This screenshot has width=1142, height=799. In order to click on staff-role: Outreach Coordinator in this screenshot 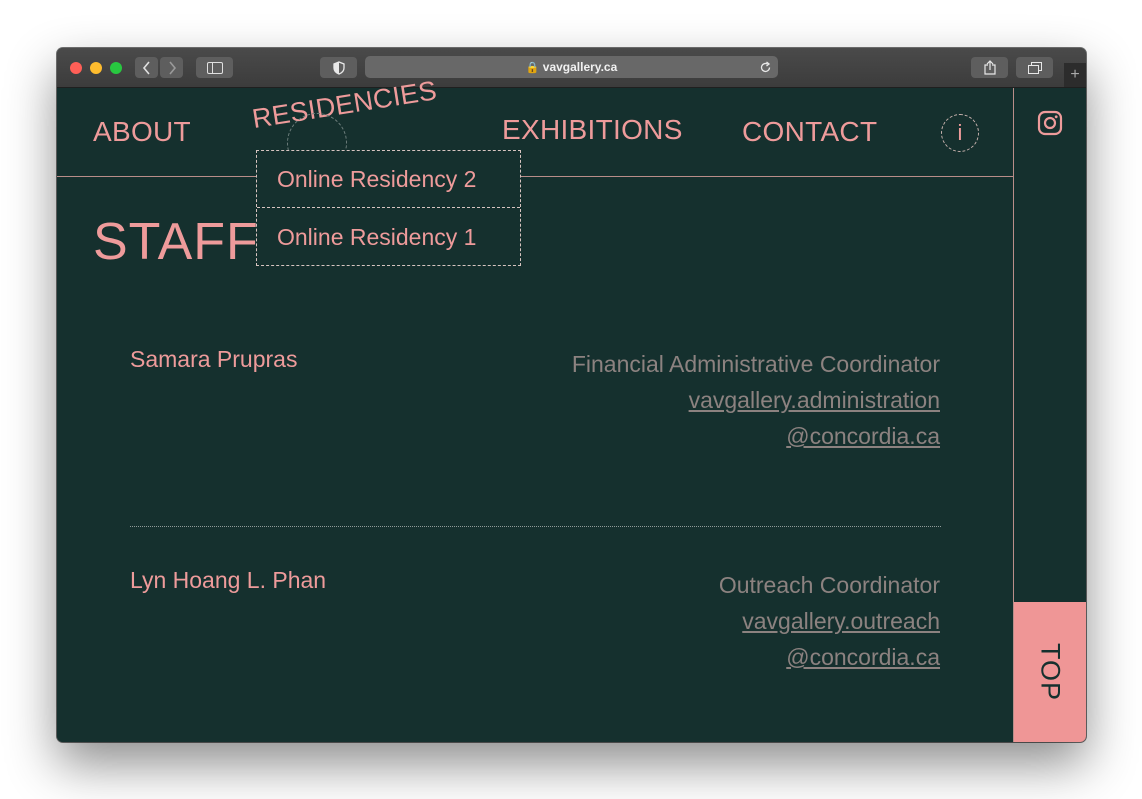, I will do `click(829, 585)`.